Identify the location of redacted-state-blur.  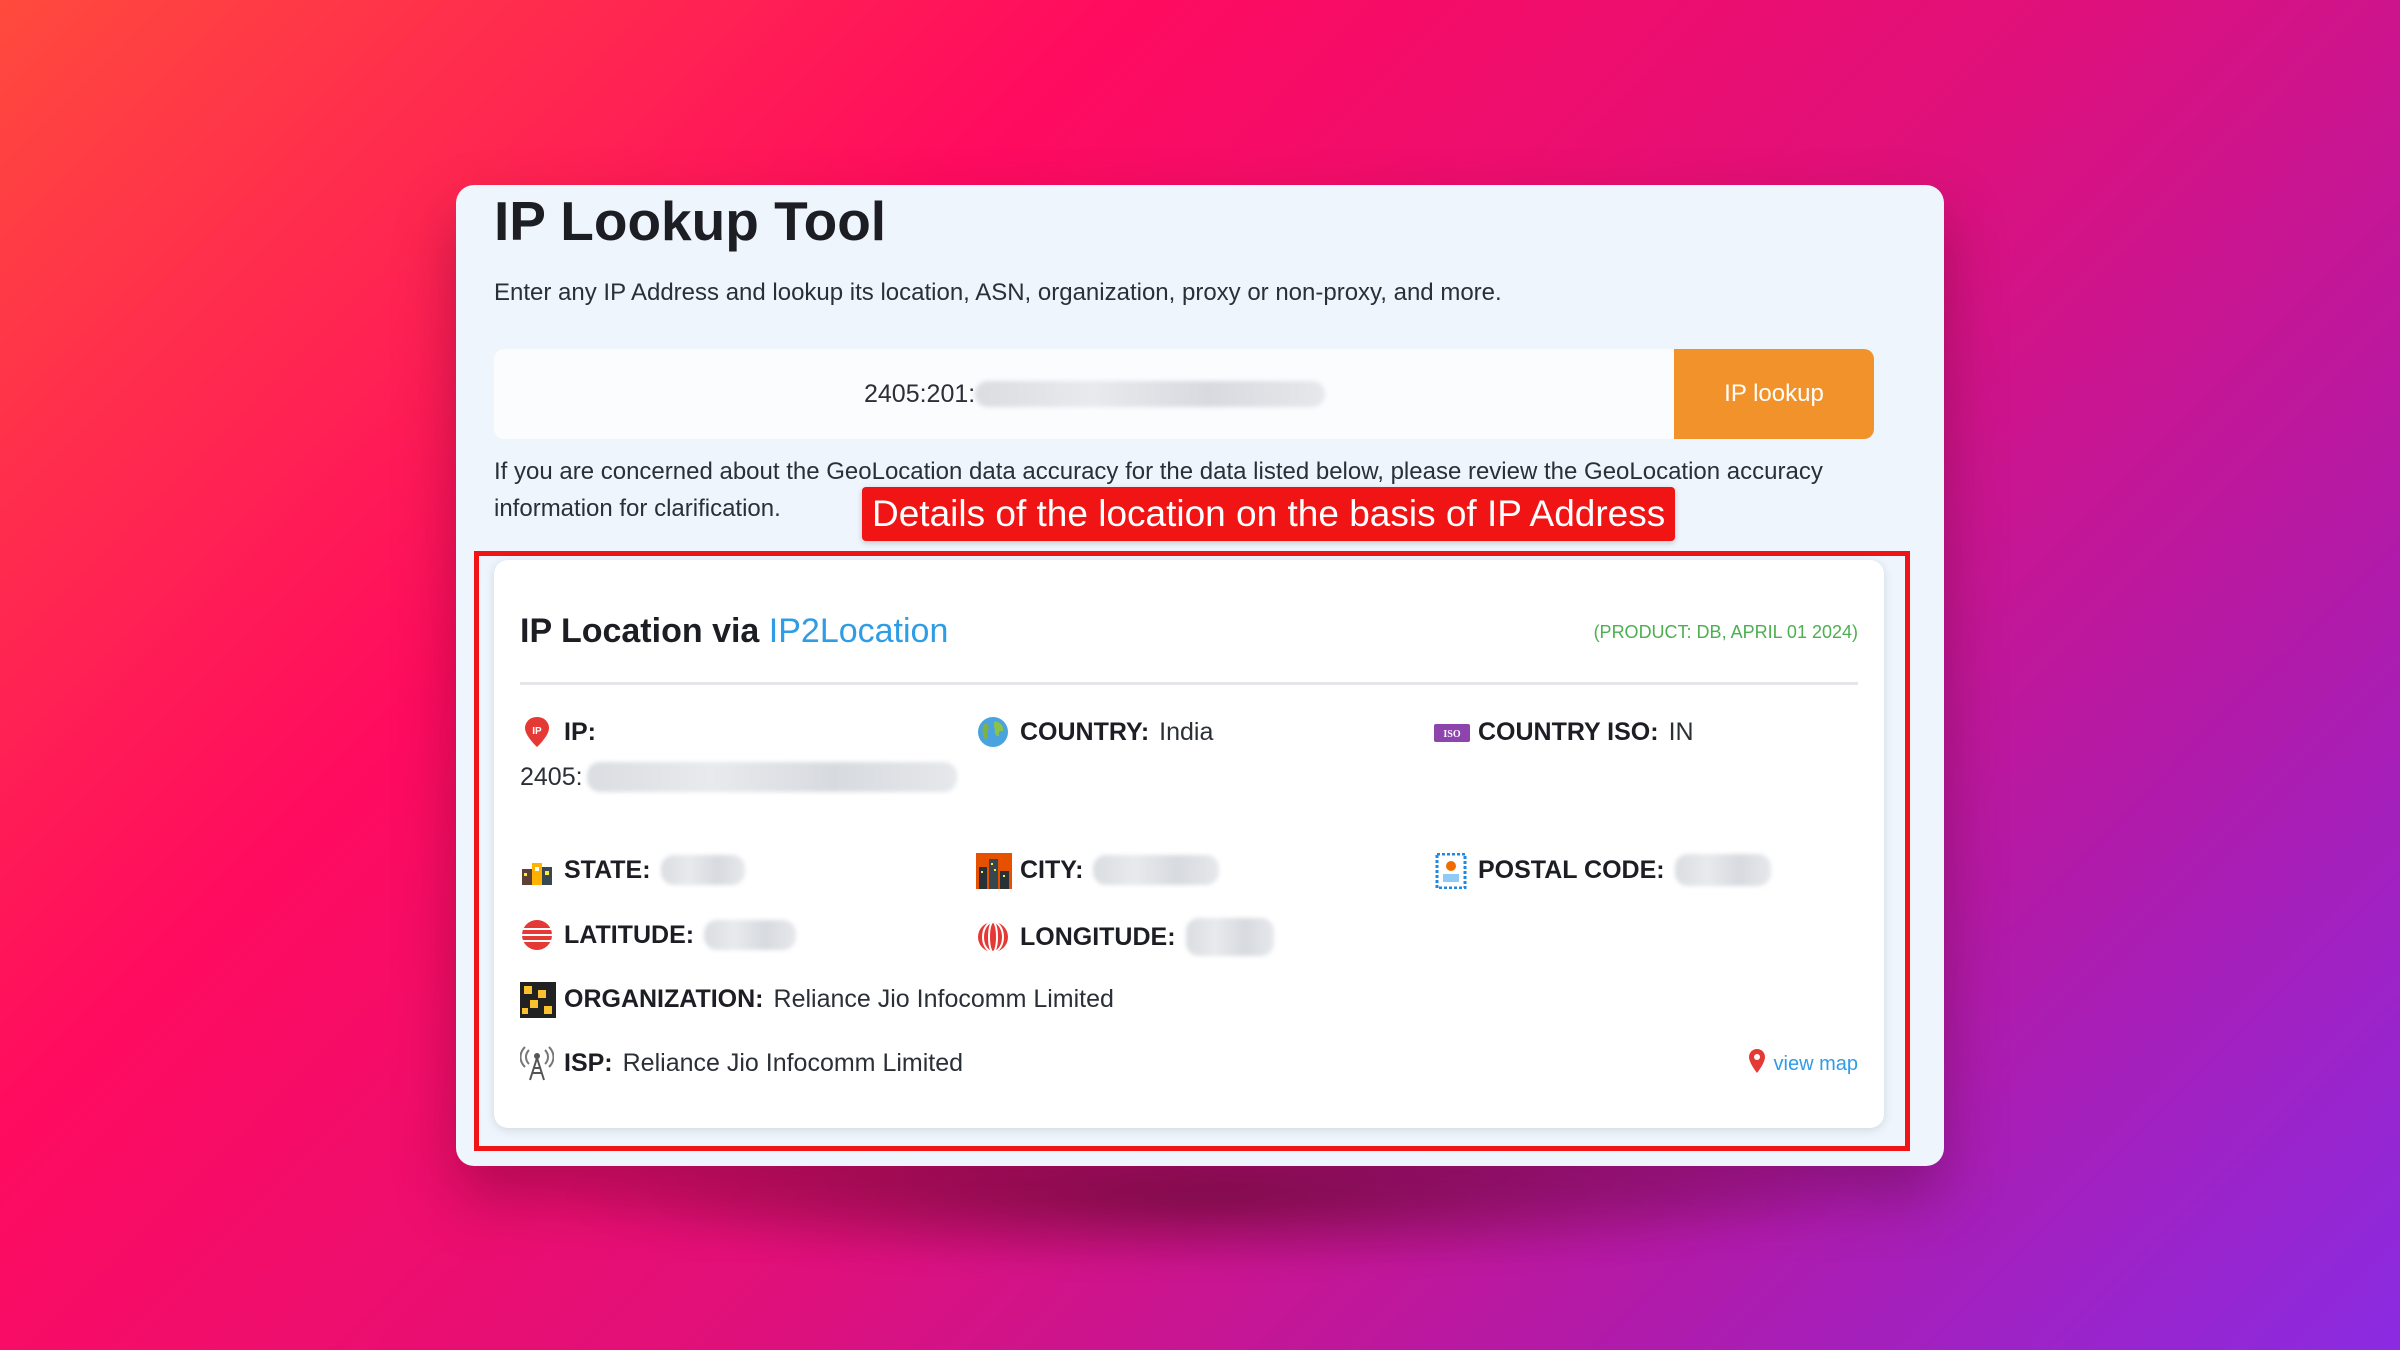
(702, 870).